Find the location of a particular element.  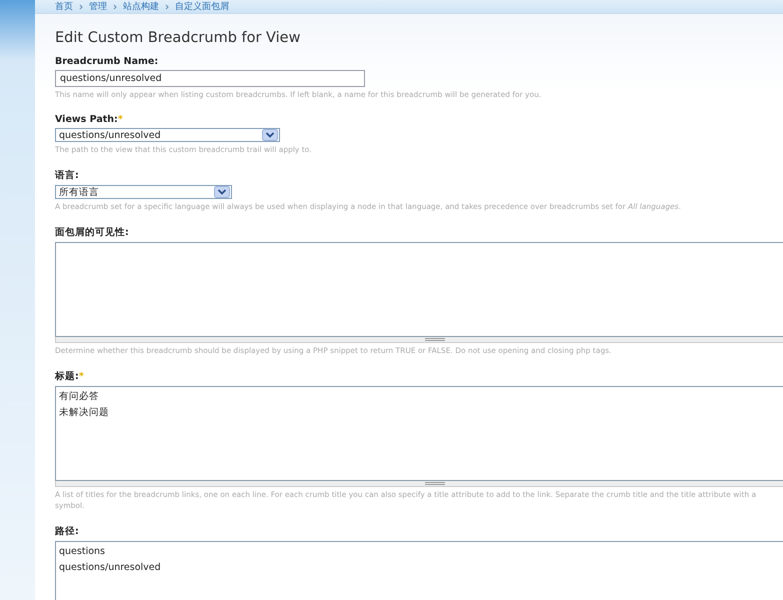

dropdown: questions/unresolved is located at coordinates (167, 135).